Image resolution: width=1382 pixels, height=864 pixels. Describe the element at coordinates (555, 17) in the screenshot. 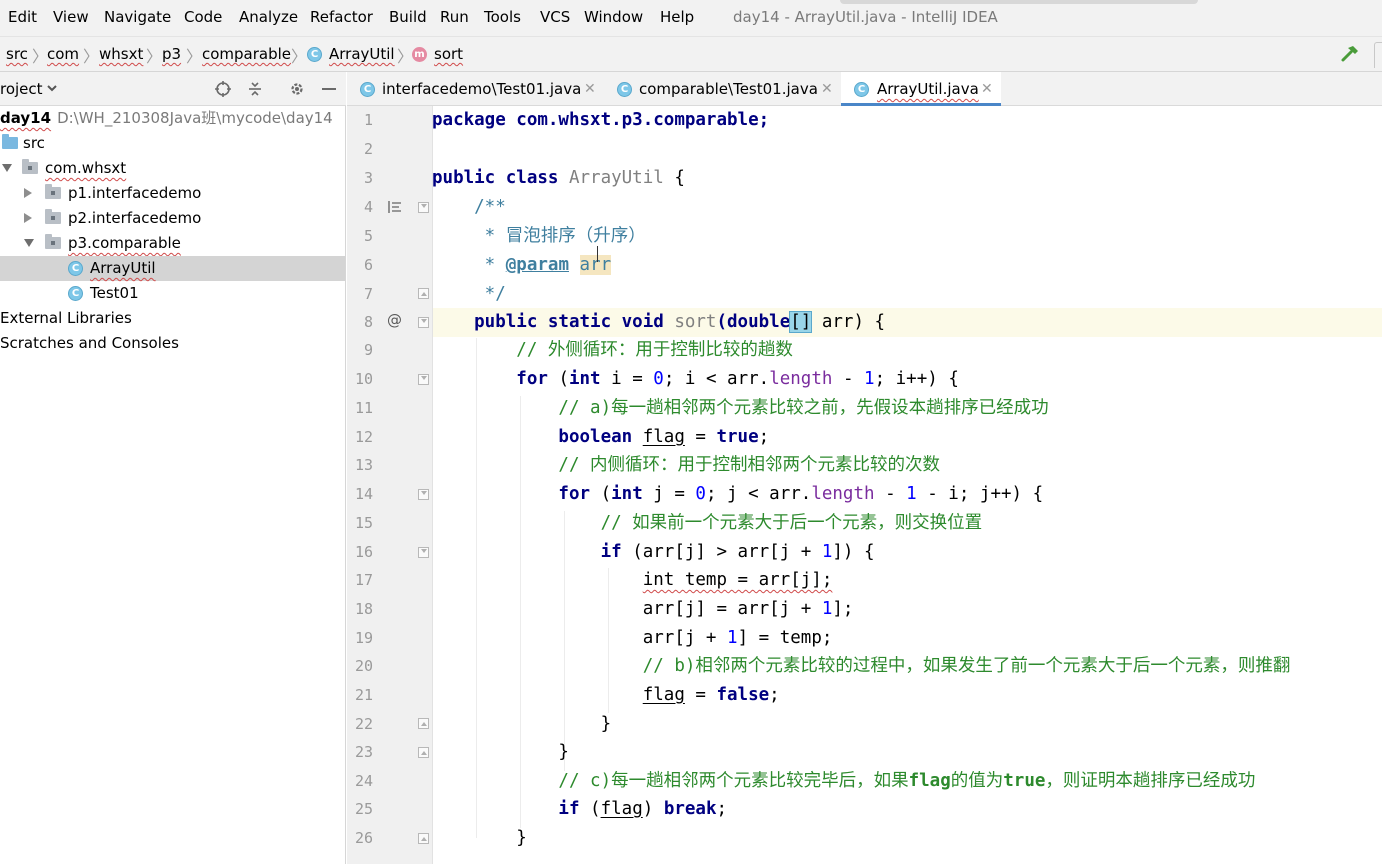

I see `menu-vcs: VCS` at that location.